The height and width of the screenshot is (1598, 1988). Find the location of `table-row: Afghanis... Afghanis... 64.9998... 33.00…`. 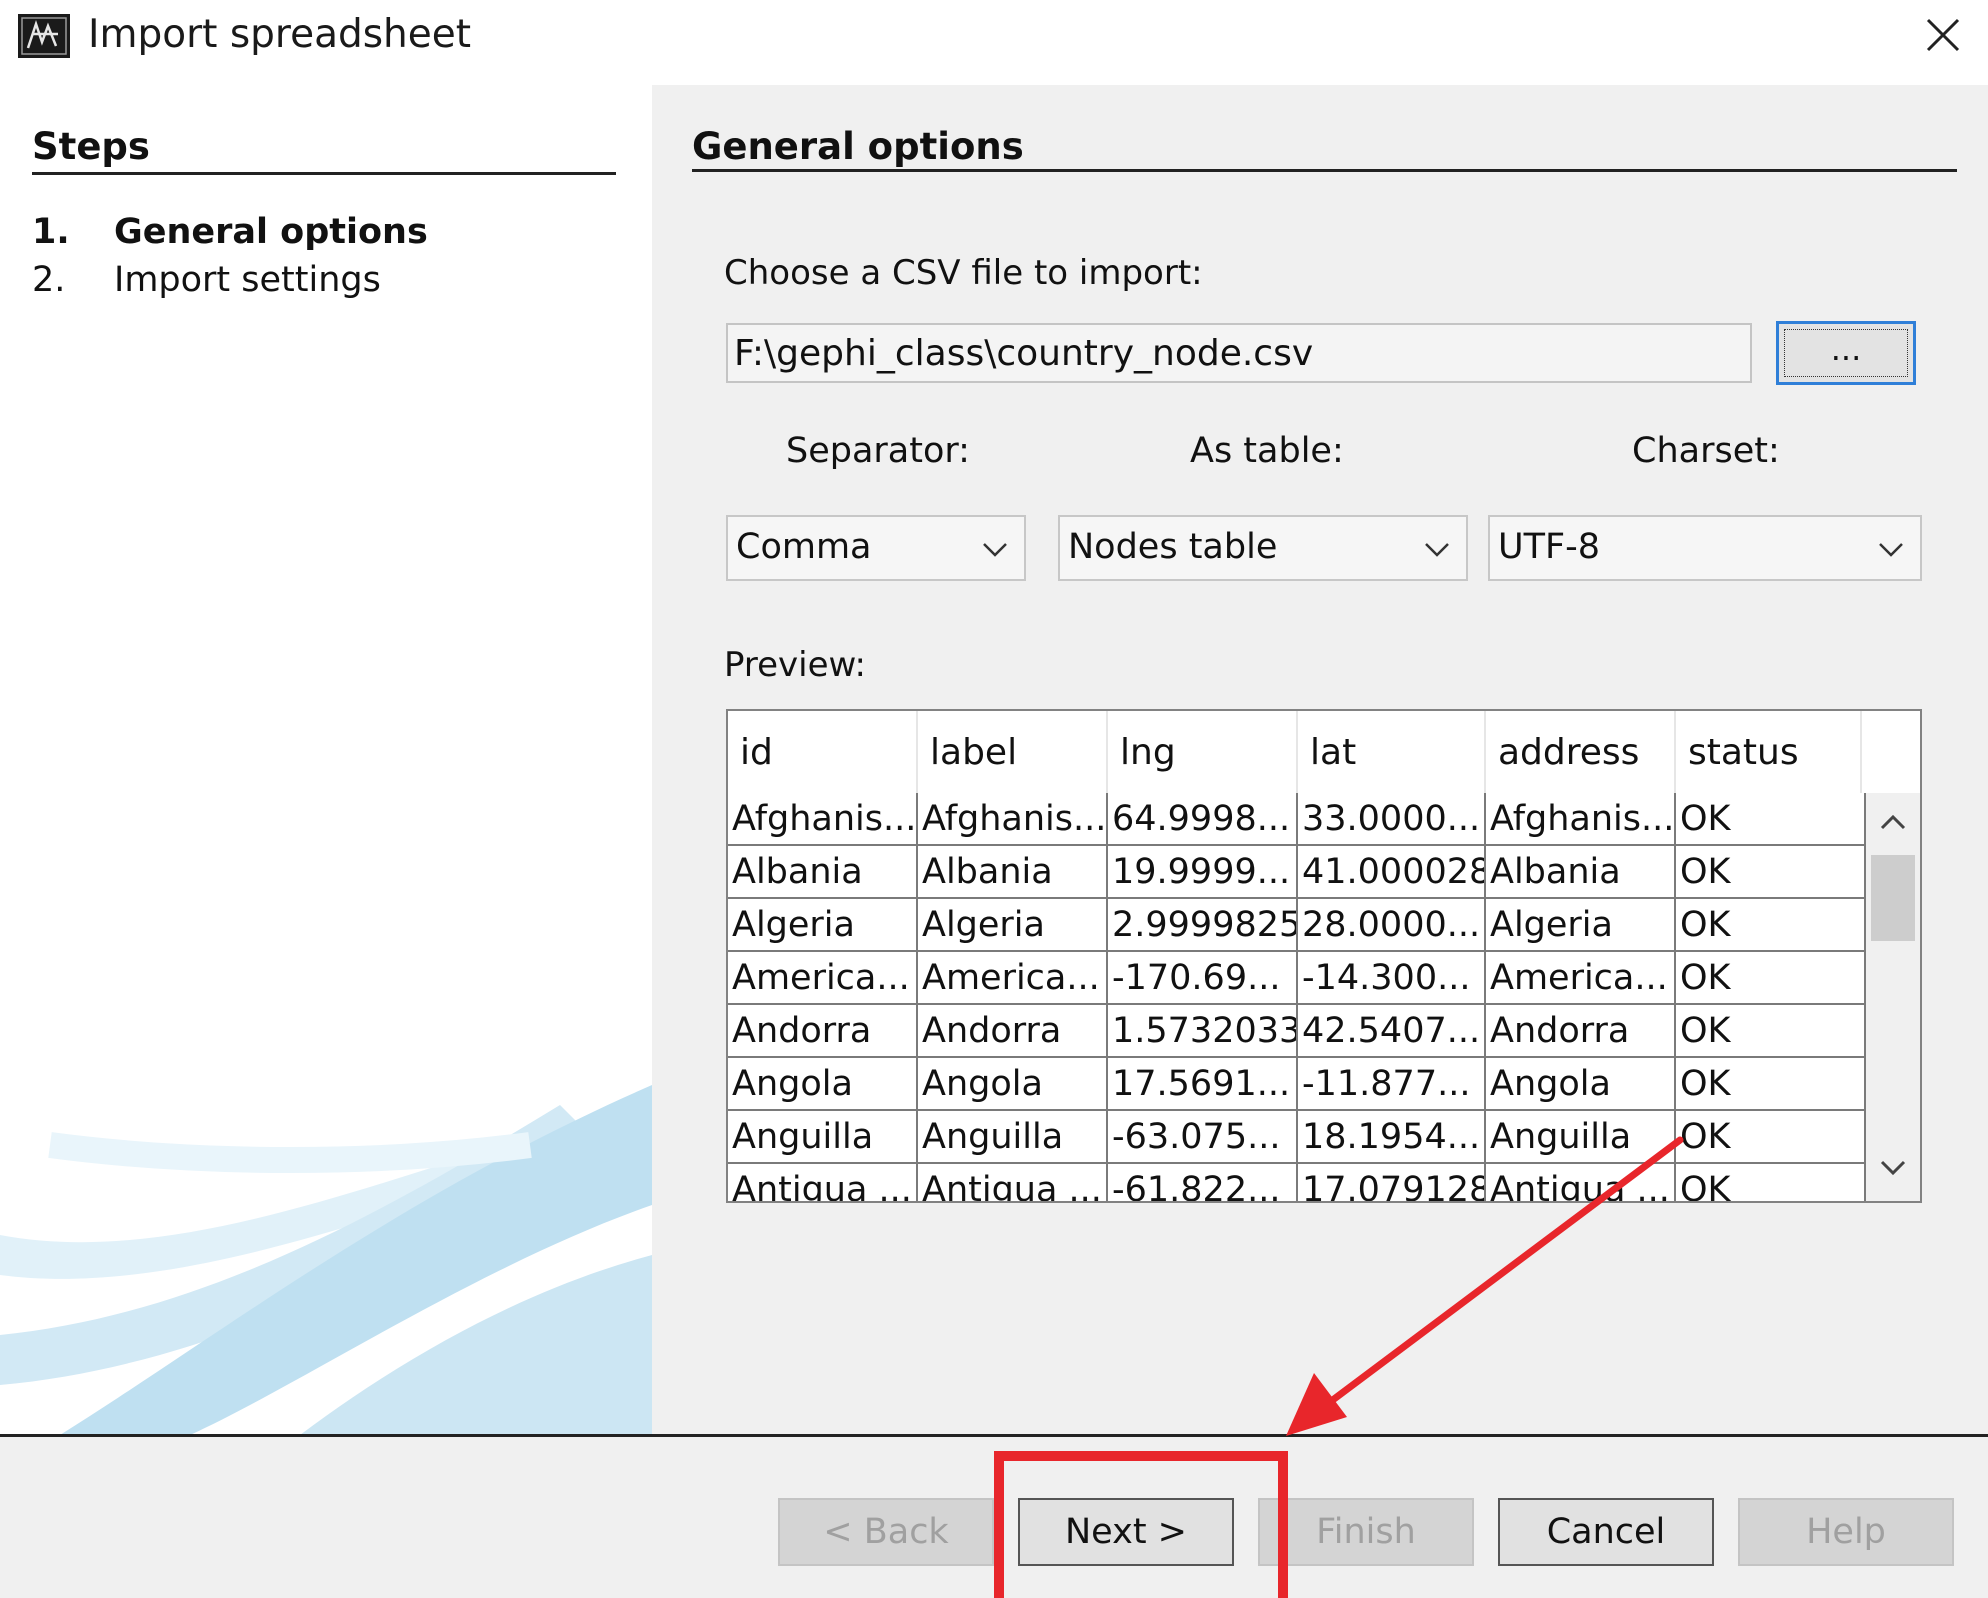

table-row: Afghanis... Afghanis... 64.9998... 33.00… is located at coordinates (1297, 819).